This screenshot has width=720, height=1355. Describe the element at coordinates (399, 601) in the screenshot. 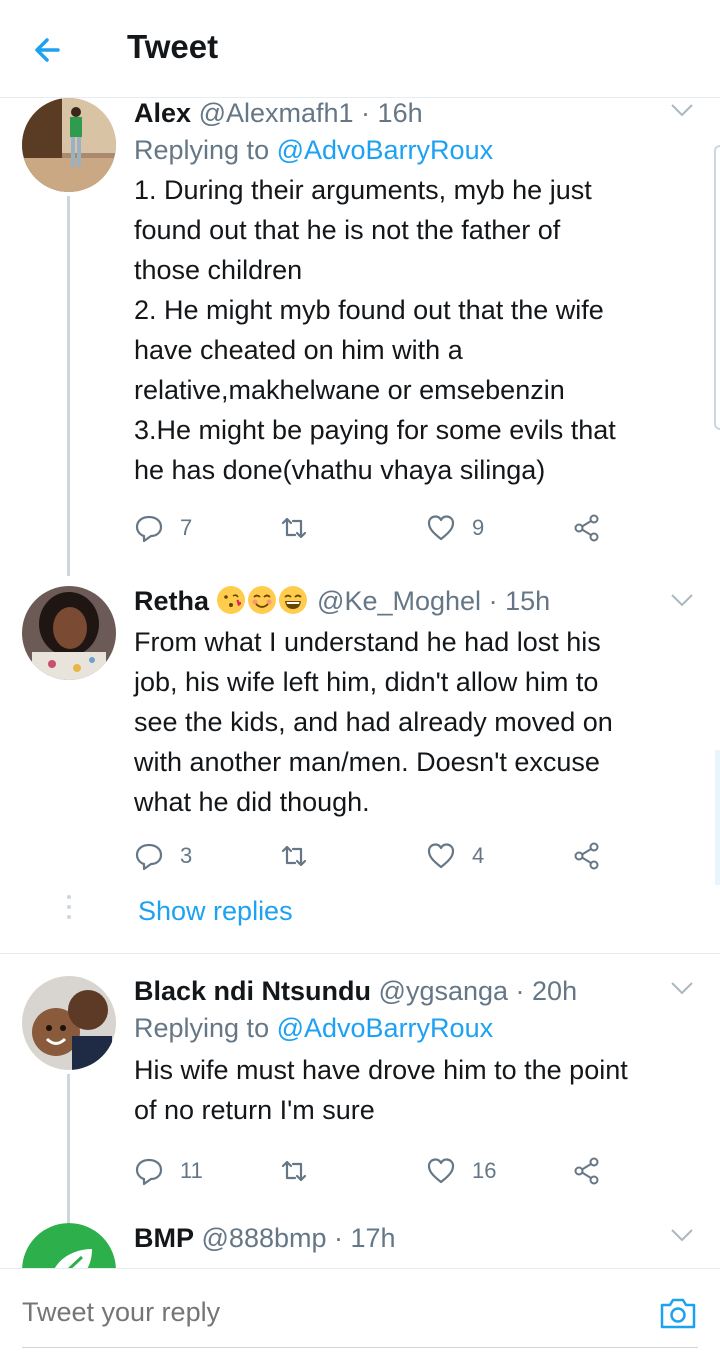

I see `handle: @Ke_Moghel` at that location.